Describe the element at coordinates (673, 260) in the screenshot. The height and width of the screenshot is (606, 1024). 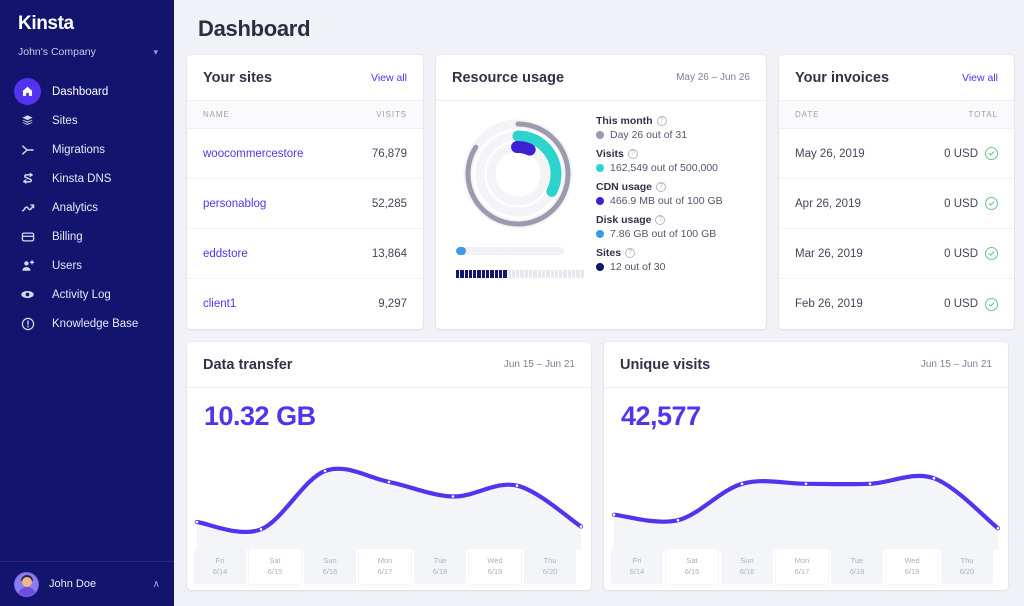
I see `metric-sites: Sites ? 12 out of 30` at that location.